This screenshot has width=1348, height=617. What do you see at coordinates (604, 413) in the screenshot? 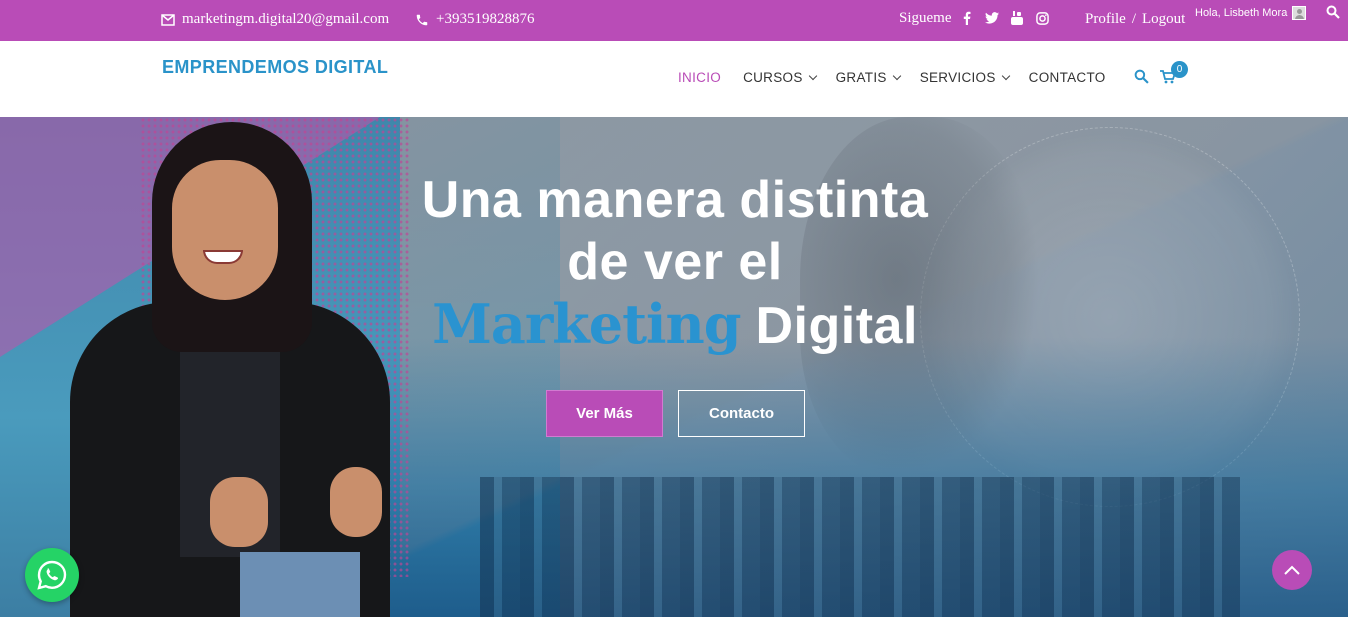
I see `ver-mas-button: Ver Más` at bounding box center [604, 413].